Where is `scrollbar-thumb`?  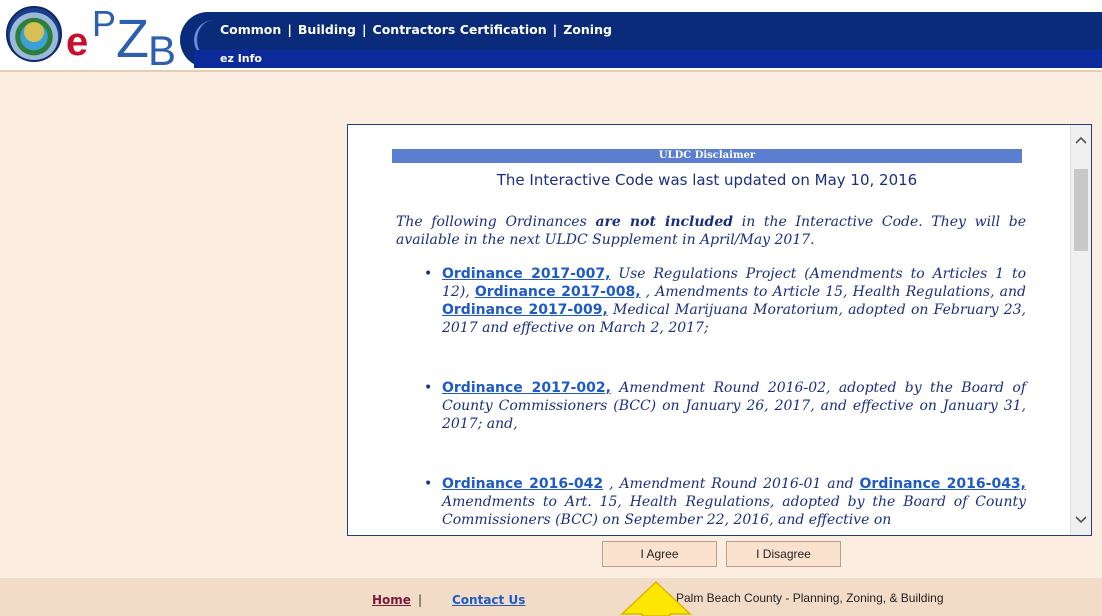
scrollbar-thumb is located at coordinates (1081, 210).